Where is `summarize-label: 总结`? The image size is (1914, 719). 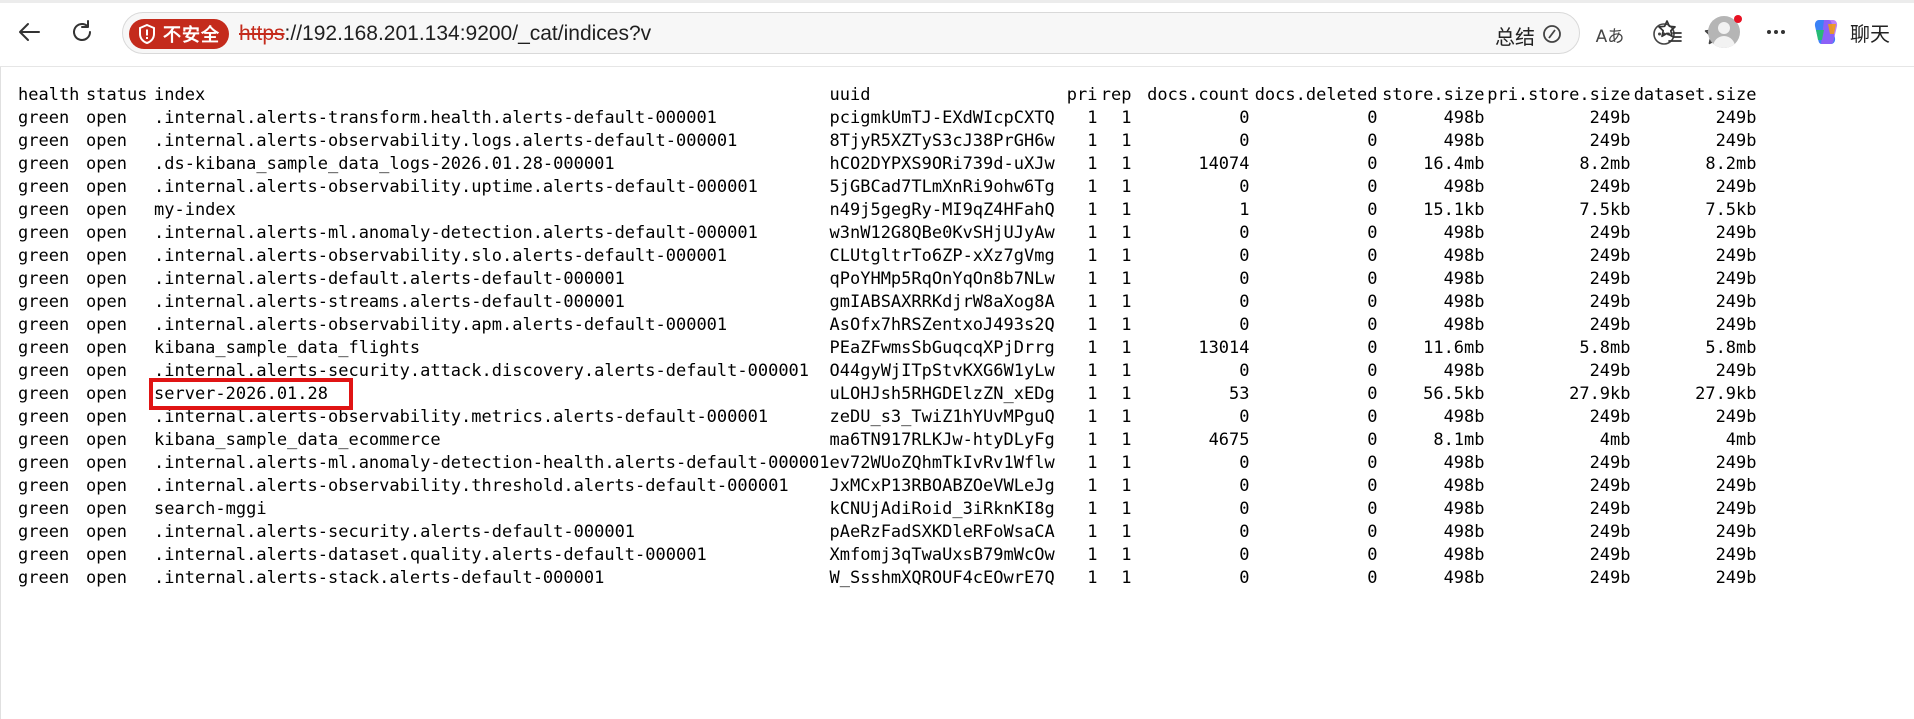 summarize-label: 总结 is located at coordinates (1515, 35).